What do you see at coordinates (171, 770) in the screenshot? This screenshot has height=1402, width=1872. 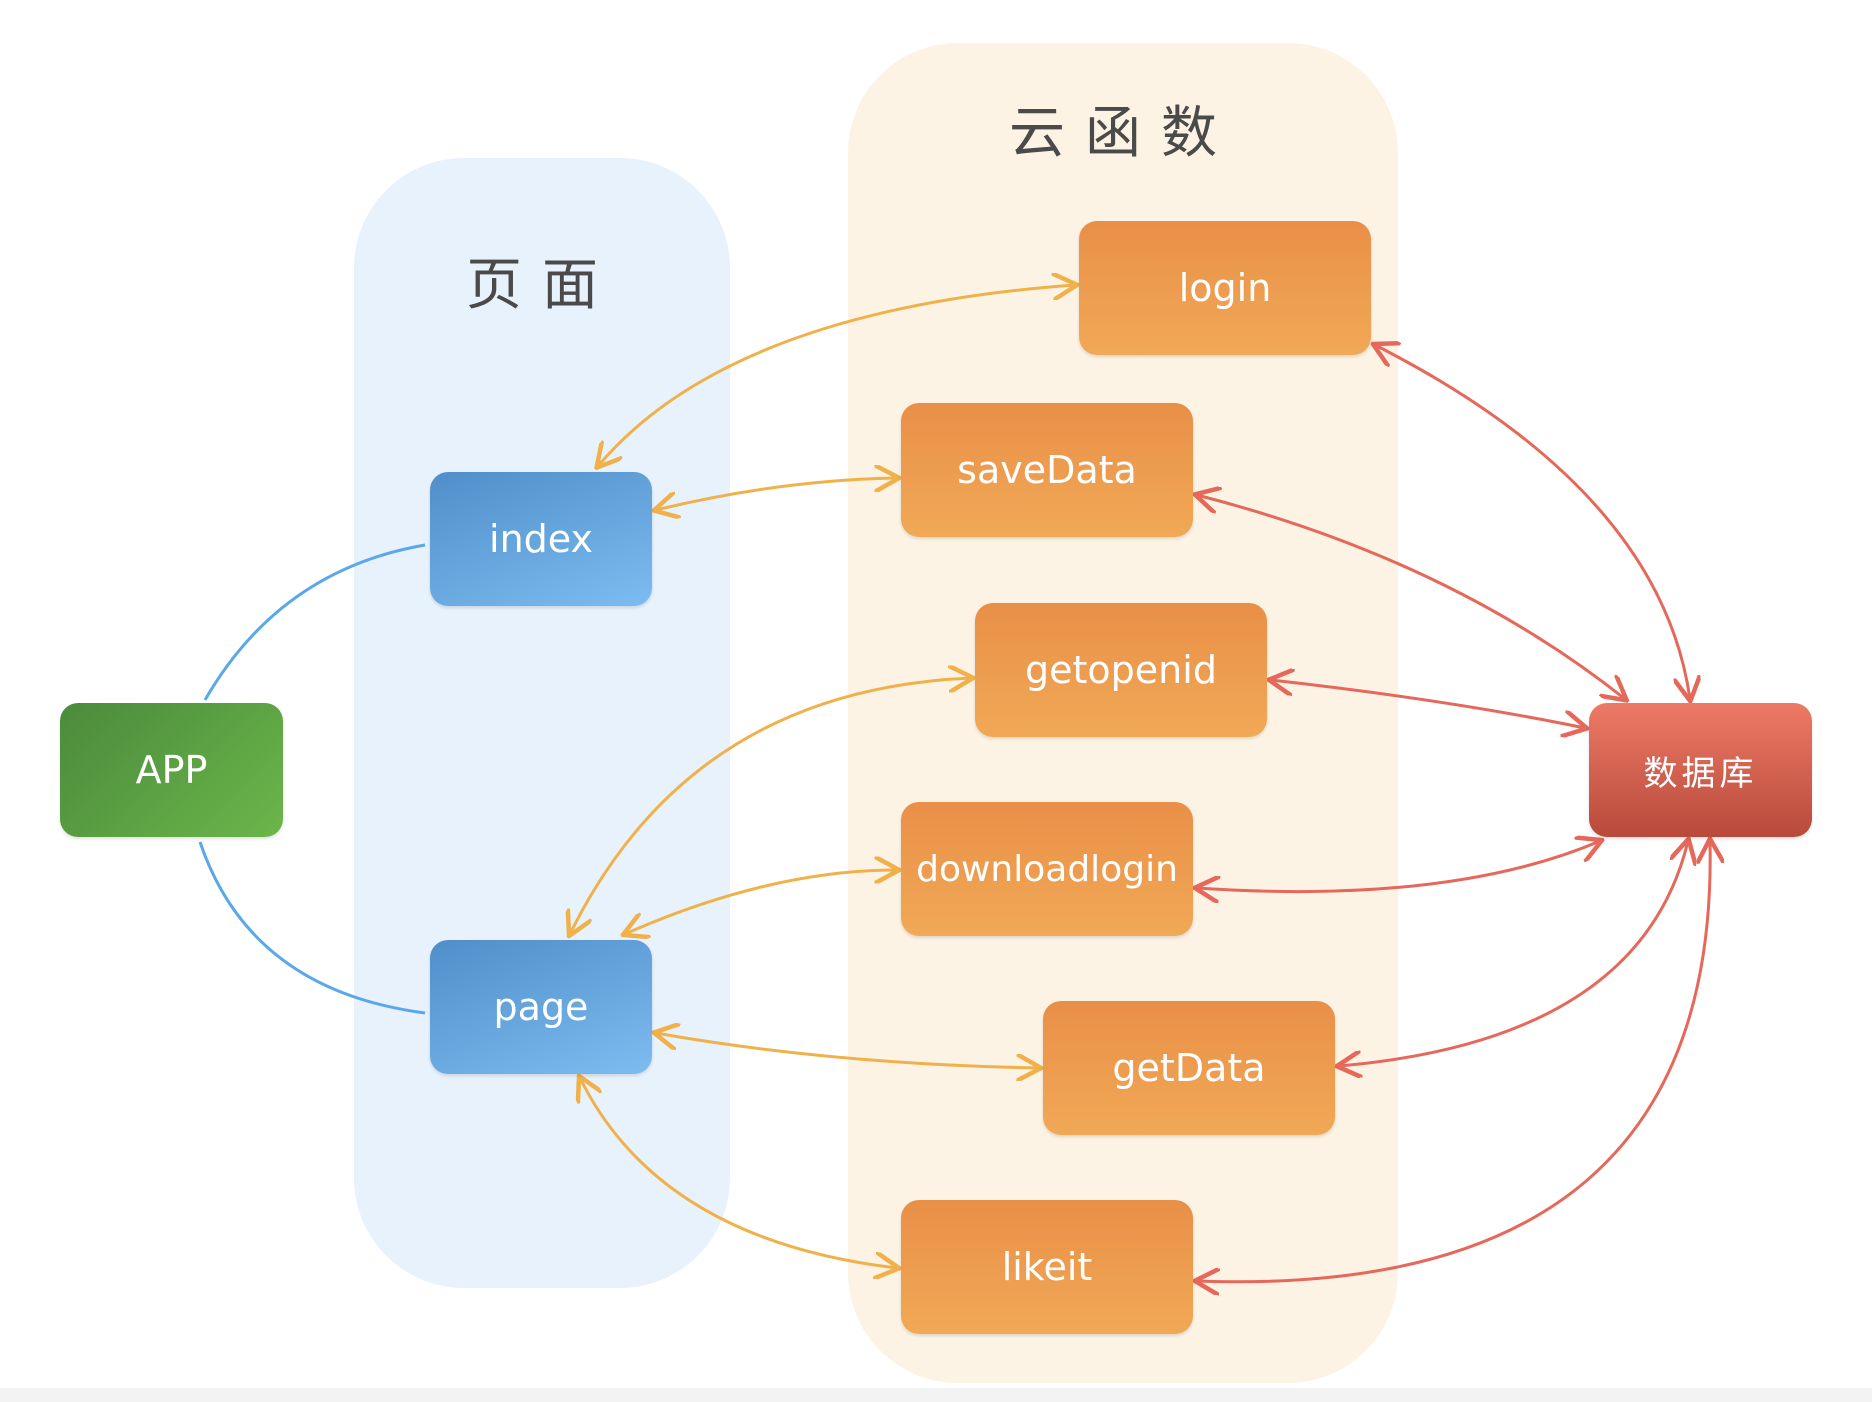 I see `app-node: APP` at bounding box center [171, 770].